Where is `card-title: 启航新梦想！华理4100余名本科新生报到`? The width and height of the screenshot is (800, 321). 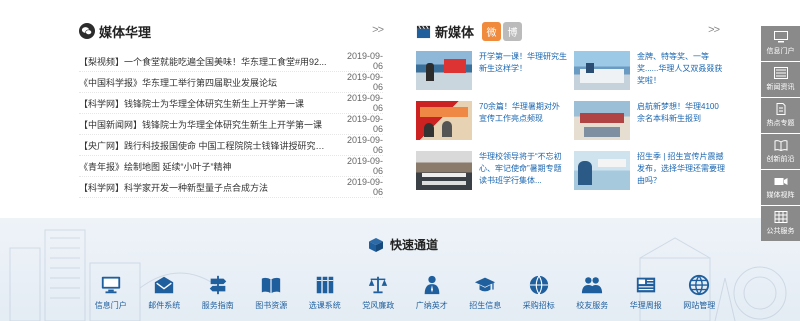
card-title: 启航新梦想！华理4100余名本科新生报到 is located at coordinates (678, 112).